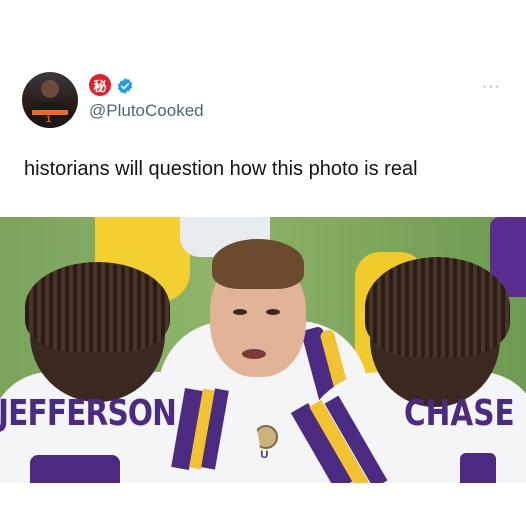 The image size is (526, 526). Describe the element at coordinates (273, 312) in the screenshot. I see `center-player-eye-right` at that location.